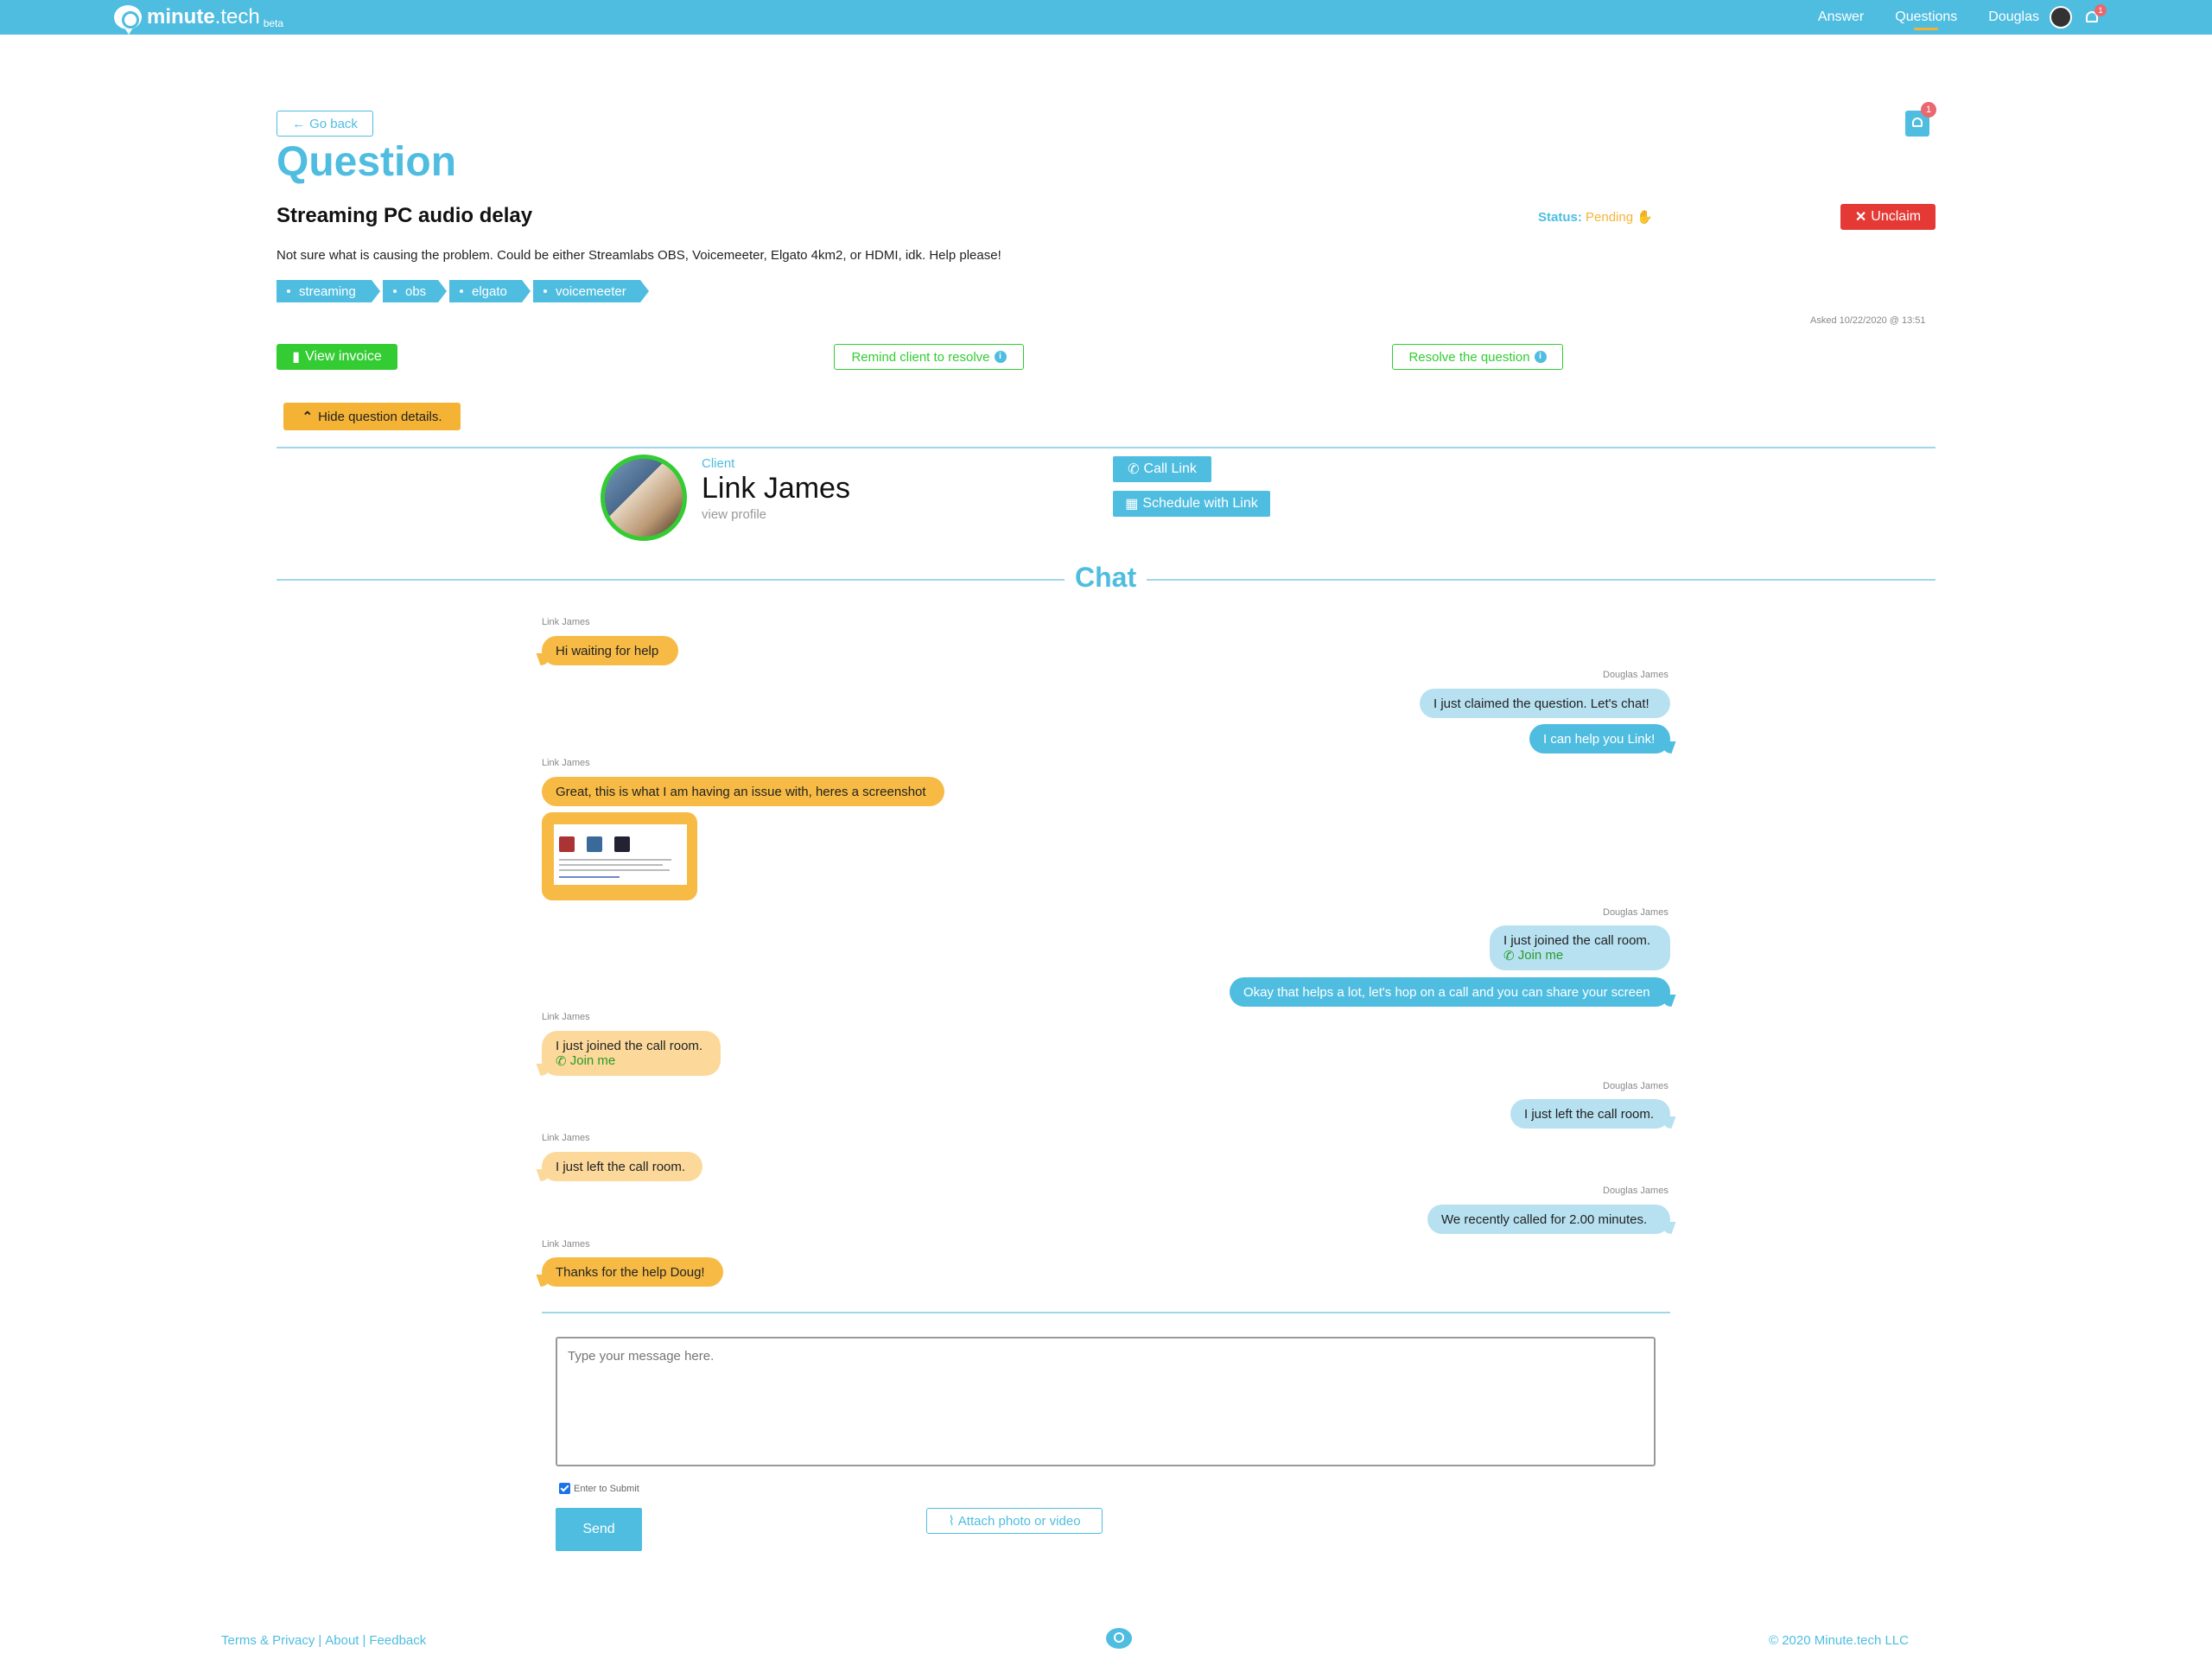 This screenshot has height=1666, width=2212. Describe the element at coordinates (404, 216) in the screenshot. I see `question-title: Streaming PC audio delay` at that location.